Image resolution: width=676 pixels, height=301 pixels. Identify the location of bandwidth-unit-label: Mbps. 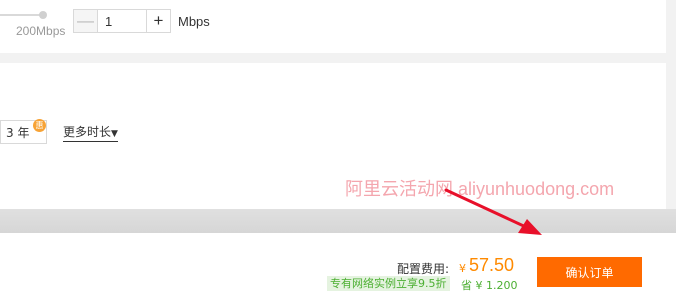
(194, 21).